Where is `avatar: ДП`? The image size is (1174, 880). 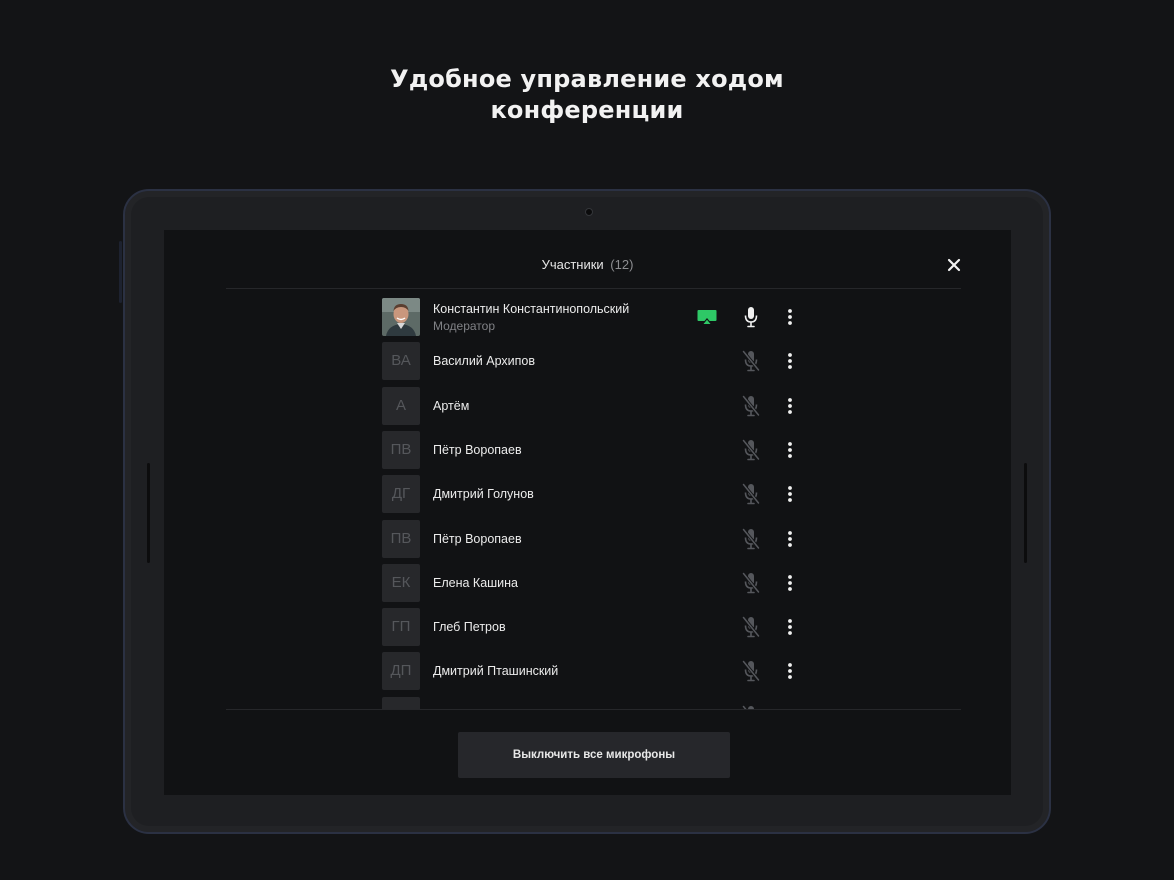 avatar: ДП is located at coordinates (401, 671).